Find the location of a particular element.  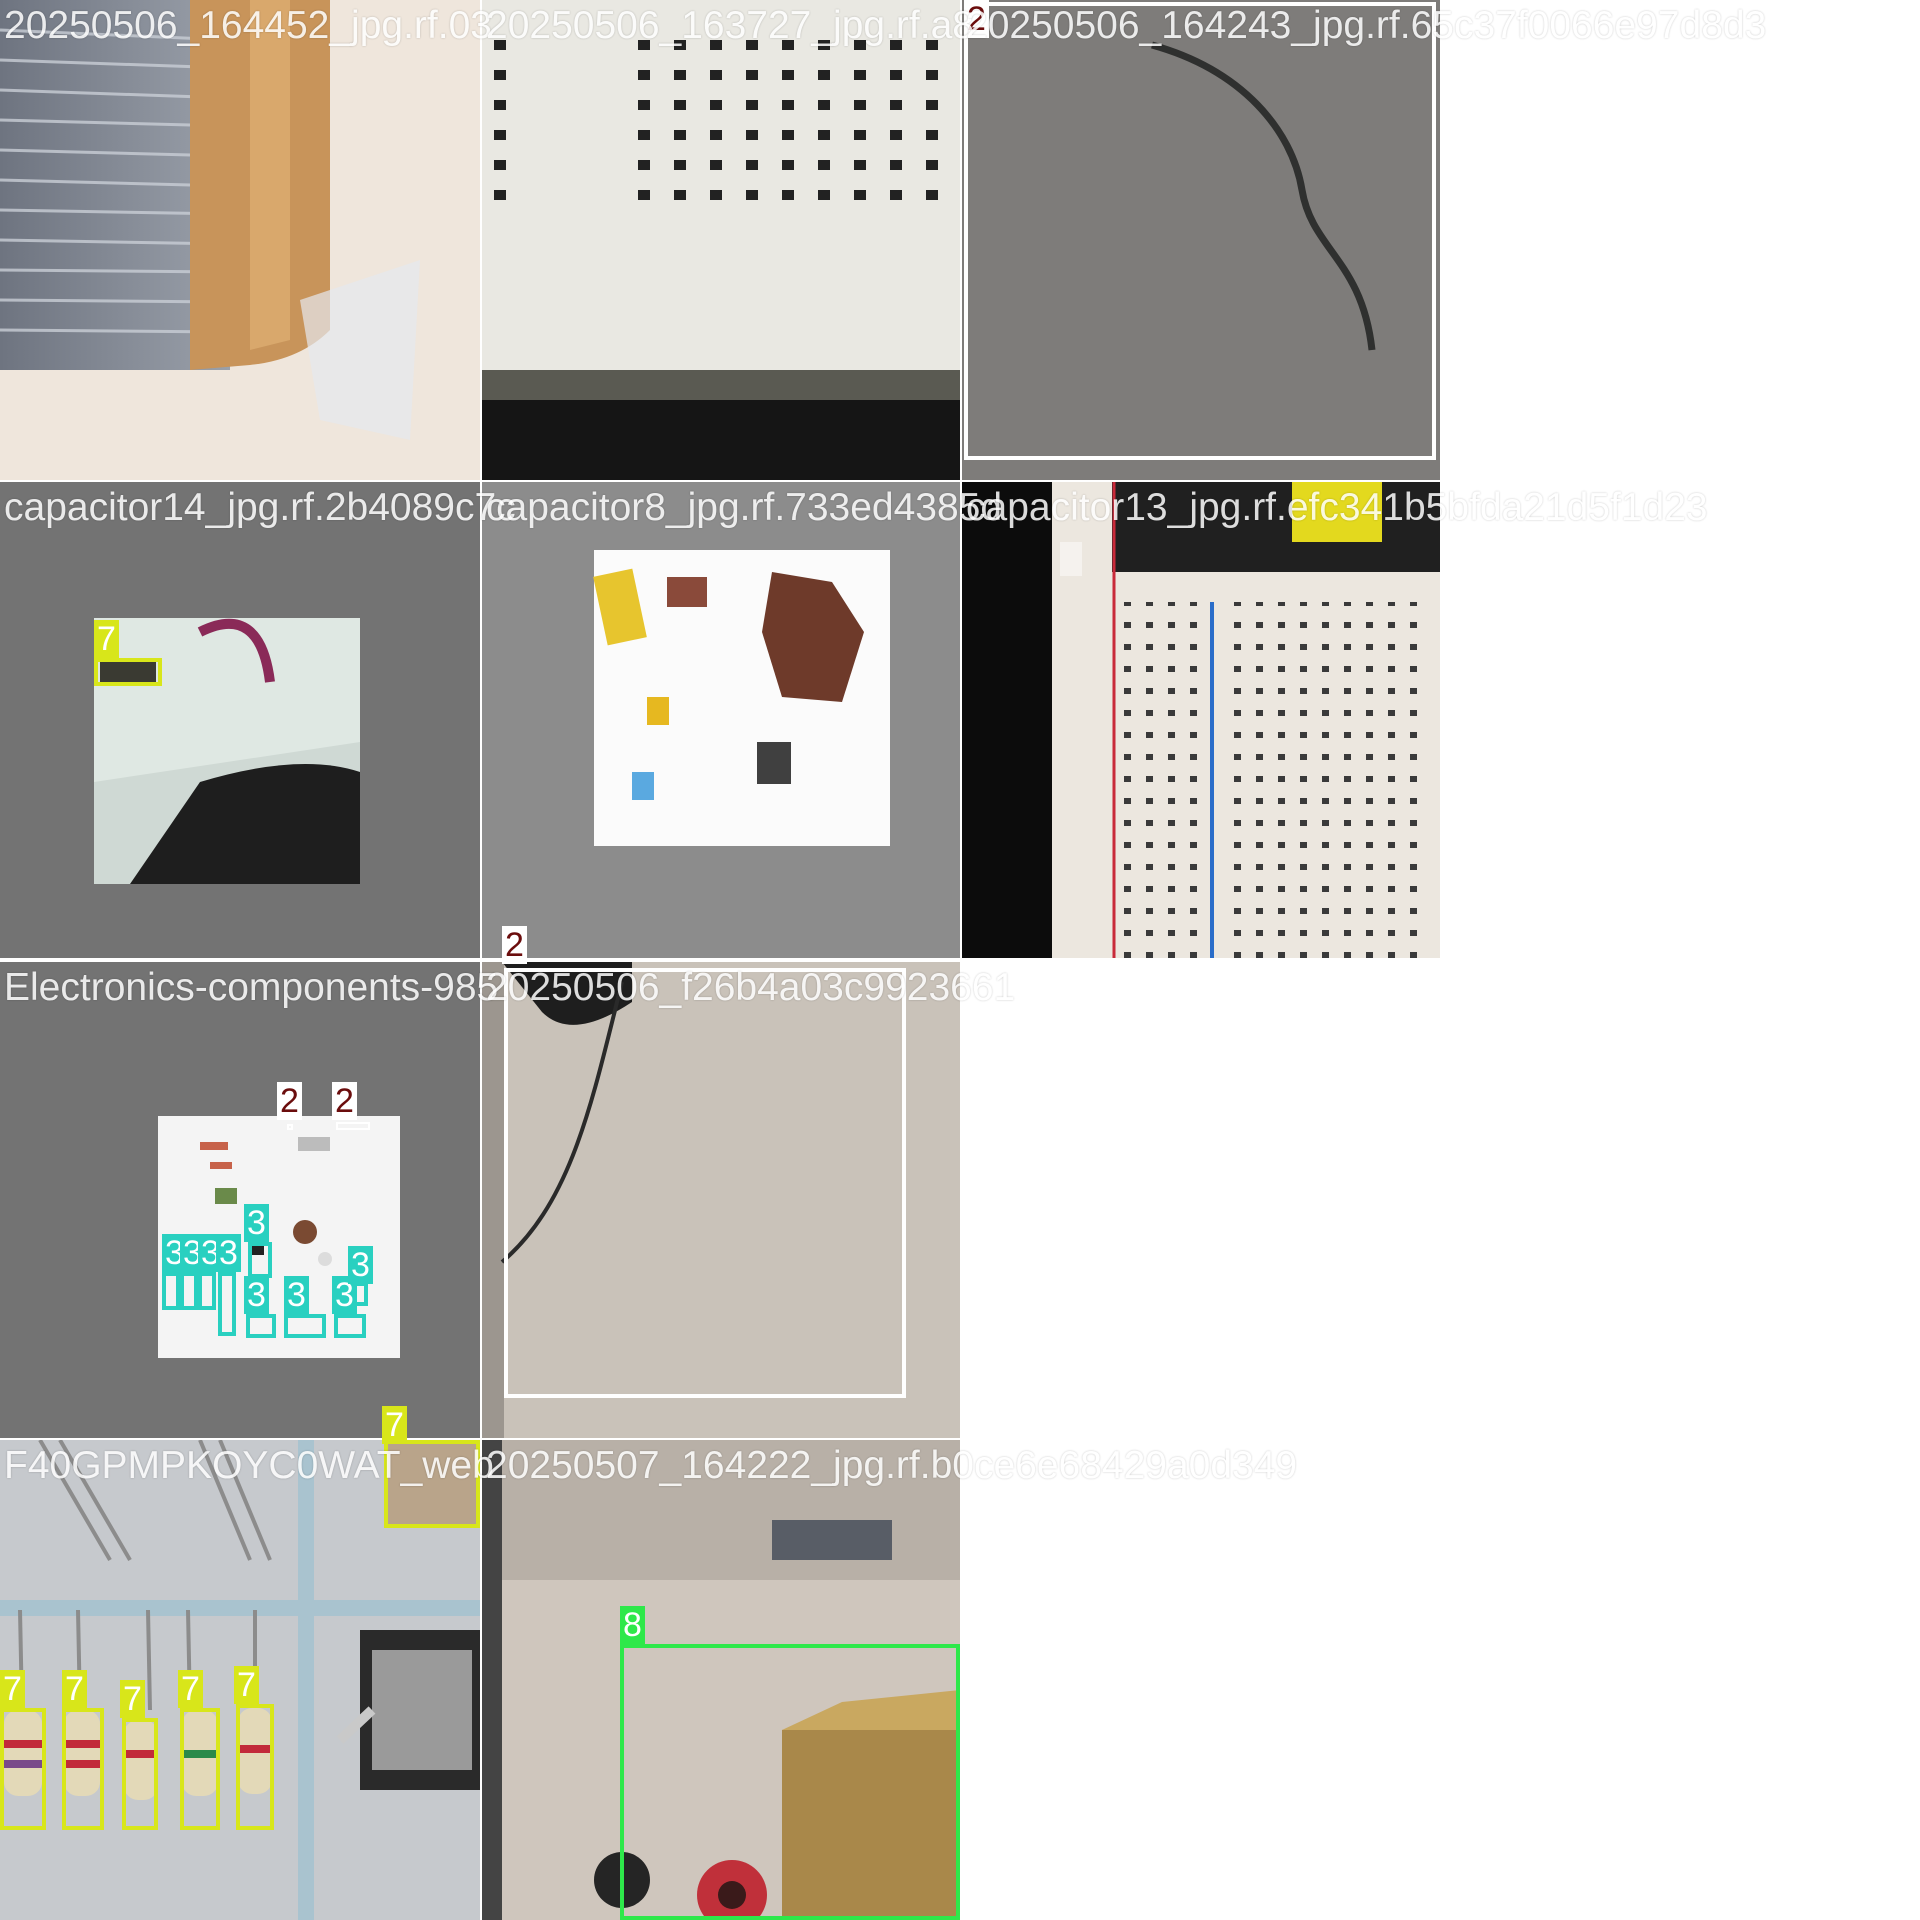

tile-image-capacitors-white is located at coordinates (721, 720).